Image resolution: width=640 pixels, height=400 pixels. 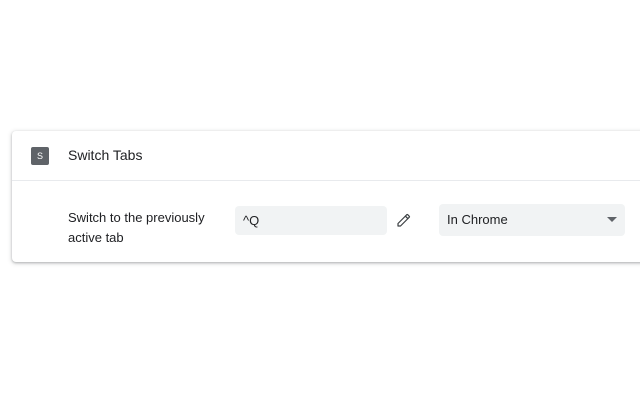 What do you see at coordinates (136, 227) in the screenshot?
I see `shortcut-label: Switch to the previously active tab` at bounding box center [136, 227].